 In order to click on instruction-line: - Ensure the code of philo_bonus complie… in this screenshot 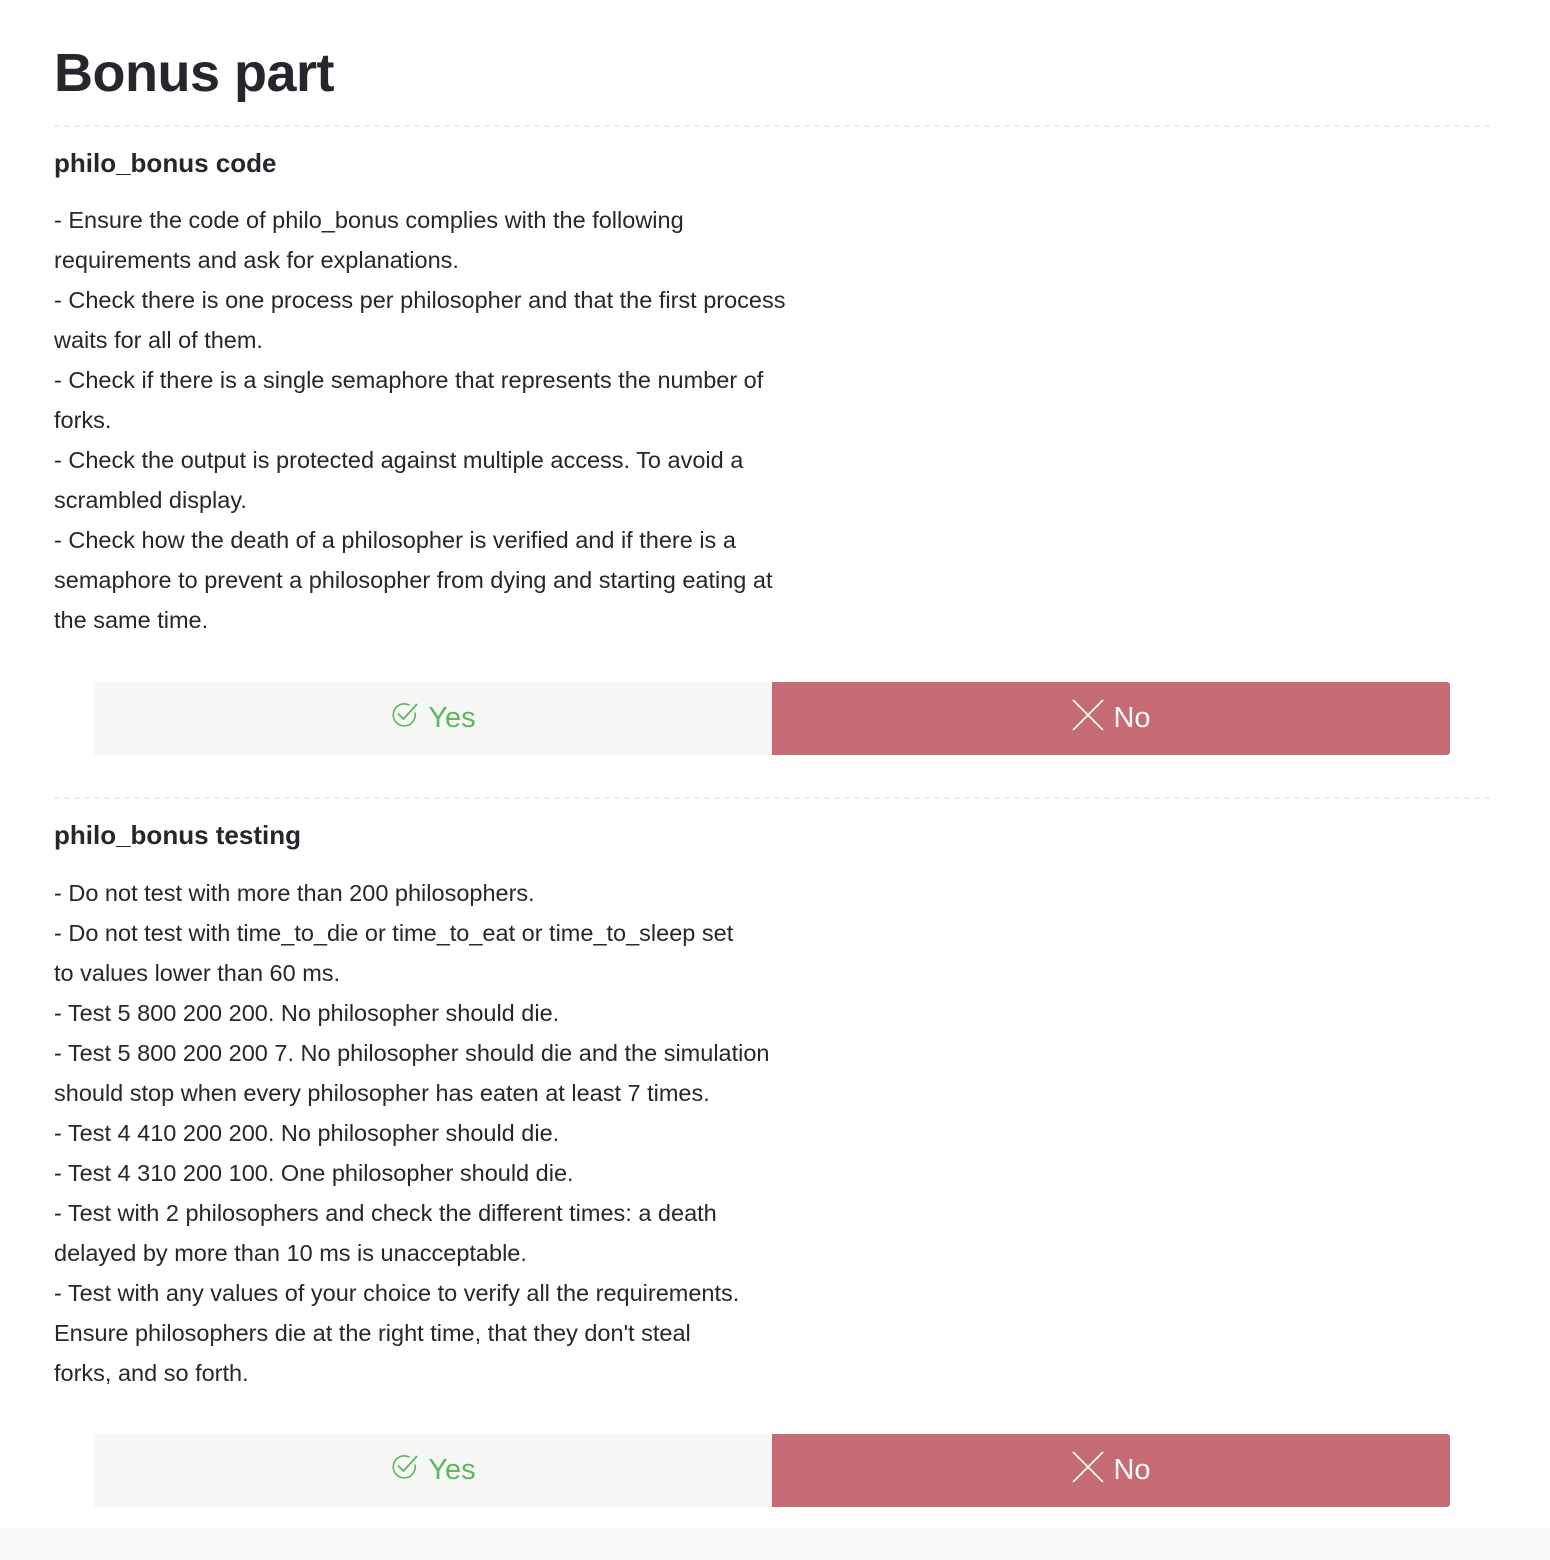, I will do `click(369, 220)`.